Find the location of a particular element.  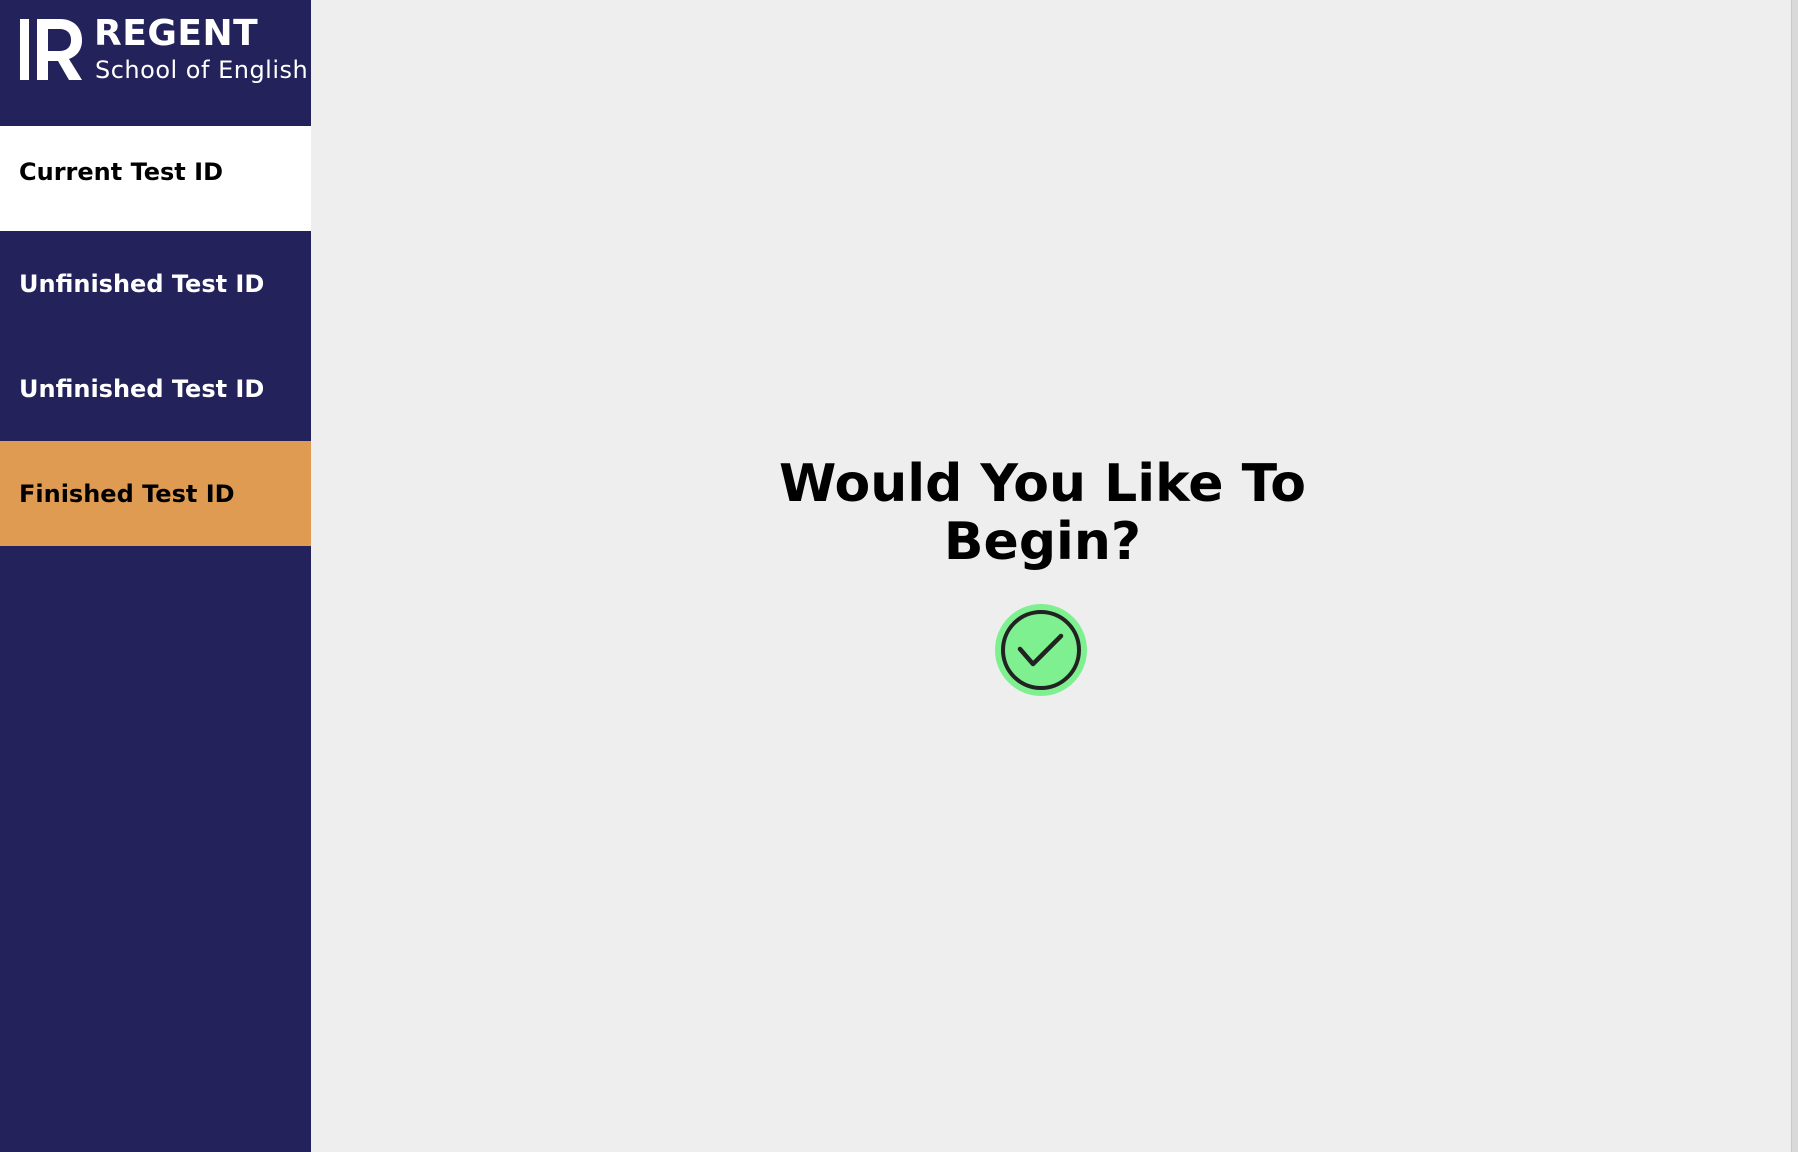

sidebar-item-label: Current Test ID is located at coordinates (121, 172).